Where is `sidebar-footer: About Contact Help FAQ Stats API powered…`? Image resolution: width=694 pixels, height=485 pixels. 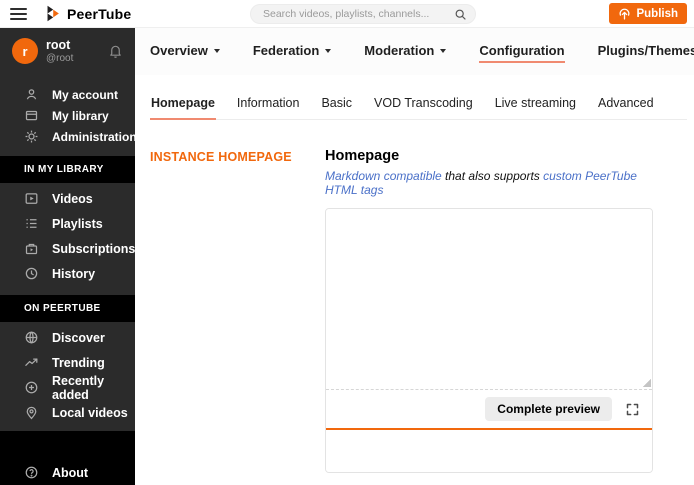
sidebar-footer: About Contact Help FAQ Stats API powered… is located at coordinates (67, 458).